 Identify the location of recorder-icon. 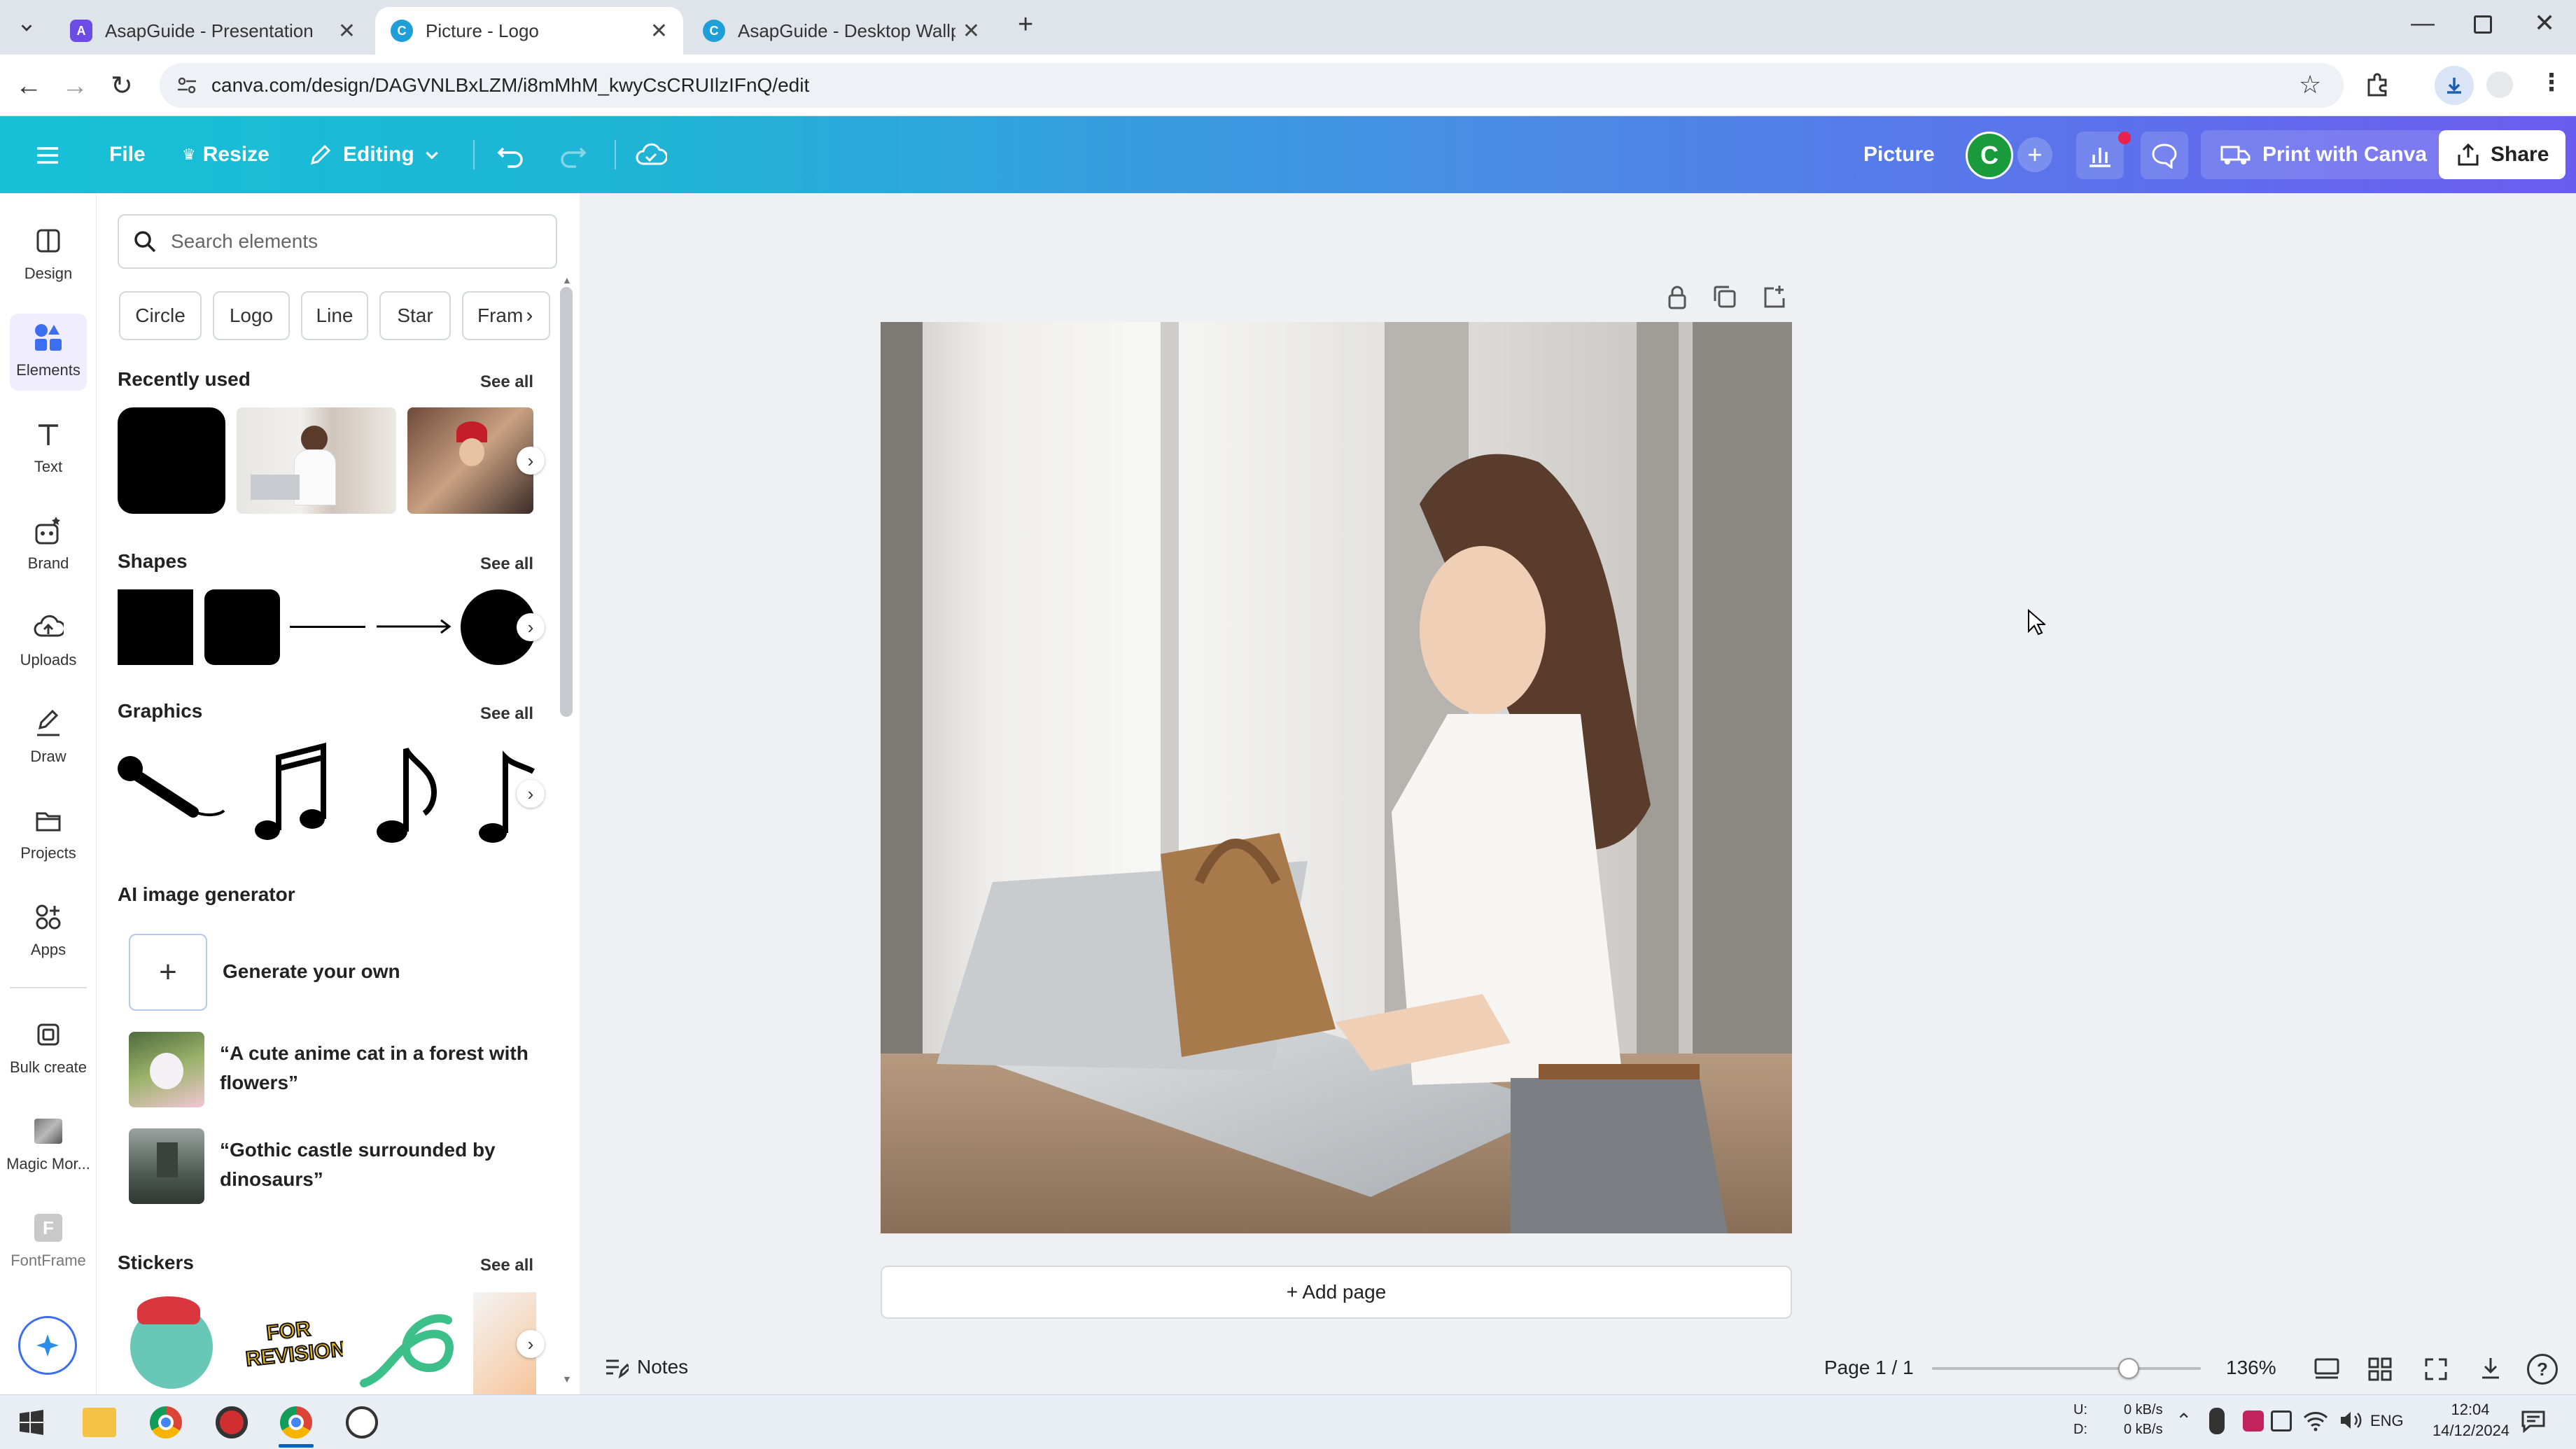
(232, 1422).